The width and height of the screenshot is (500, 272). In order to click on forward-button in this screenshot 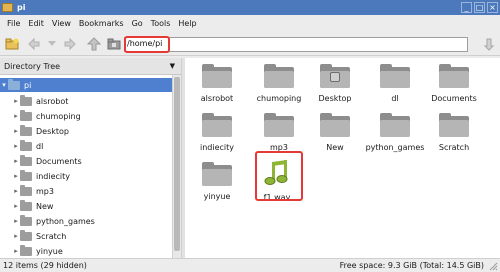, I will do `click(70, 44)`.